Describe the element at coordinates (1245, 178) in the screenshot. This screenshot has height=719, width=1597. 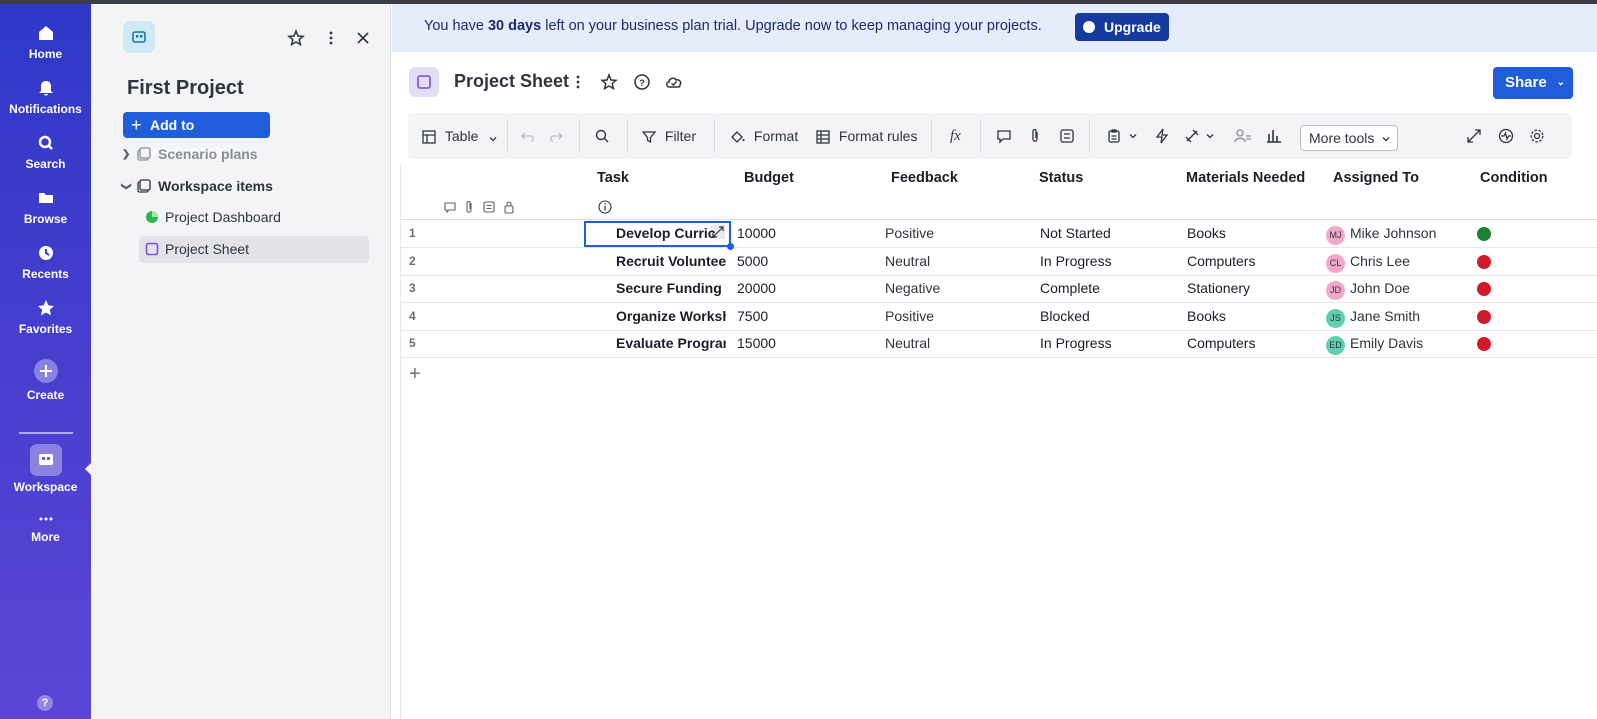
I see `column-header-materials: Materials Needed` at that location.